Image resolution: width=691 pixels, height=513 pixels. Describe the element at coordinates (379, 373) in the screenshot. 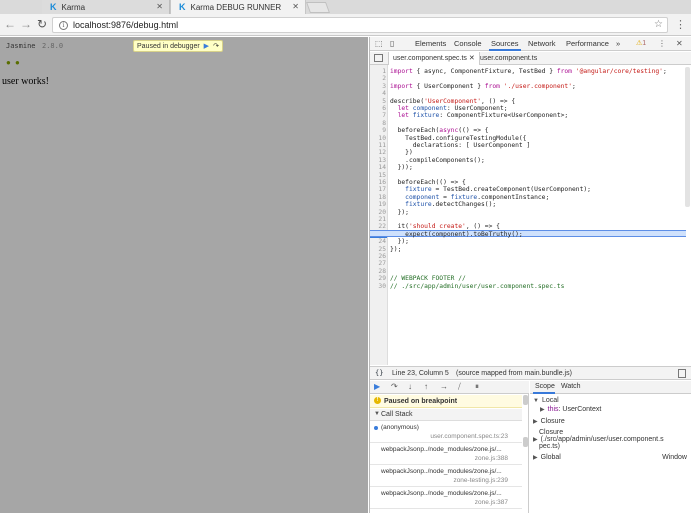

I see `pretty-print-button: {}` at that location.